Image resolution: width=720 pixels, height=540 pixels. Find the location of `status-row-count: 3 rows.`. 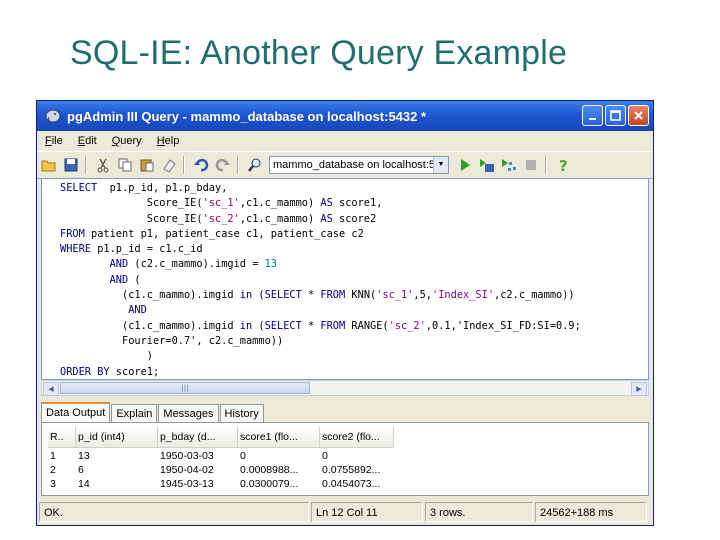

status-row-count: 3 rows. is located at coordinates (479, 512).